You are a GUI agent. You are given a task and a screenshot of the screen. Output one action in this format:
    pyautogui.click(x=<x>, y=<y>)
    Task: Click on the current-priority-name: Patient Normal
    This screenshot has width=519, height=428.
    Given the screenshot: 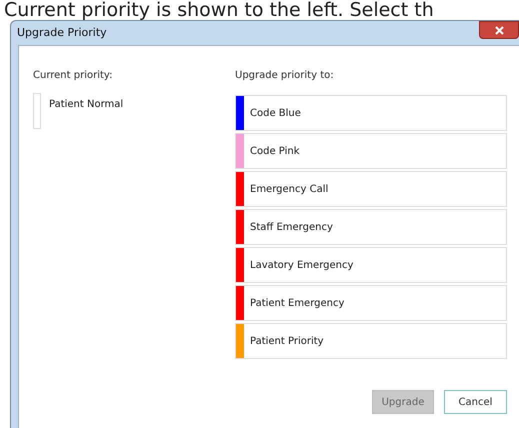 What is the action you would take?
    pyautogui.click(x=86, y=105)
    